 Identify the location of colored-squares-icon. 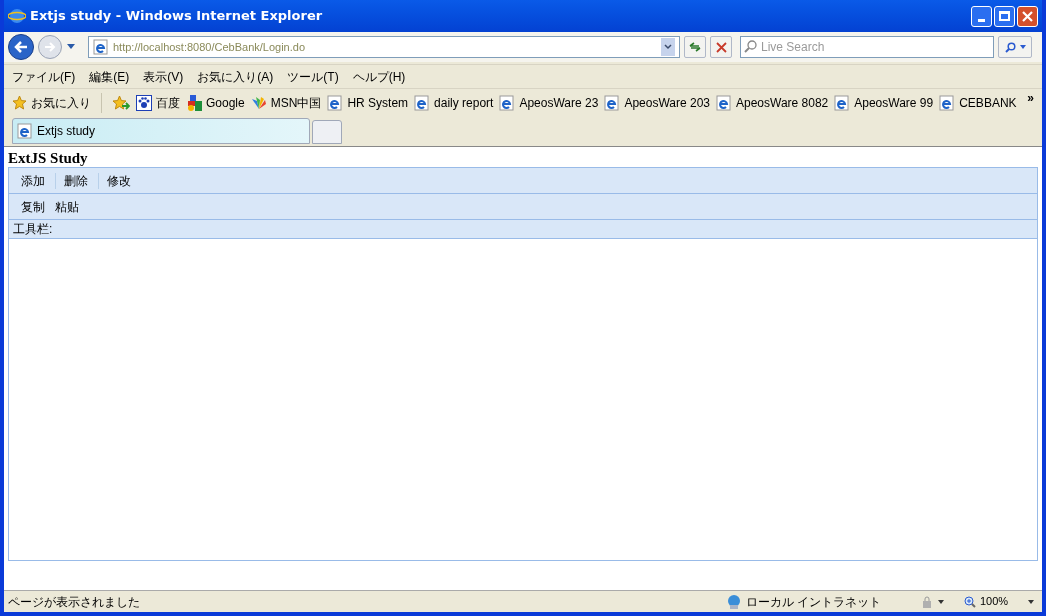
(194, 102).